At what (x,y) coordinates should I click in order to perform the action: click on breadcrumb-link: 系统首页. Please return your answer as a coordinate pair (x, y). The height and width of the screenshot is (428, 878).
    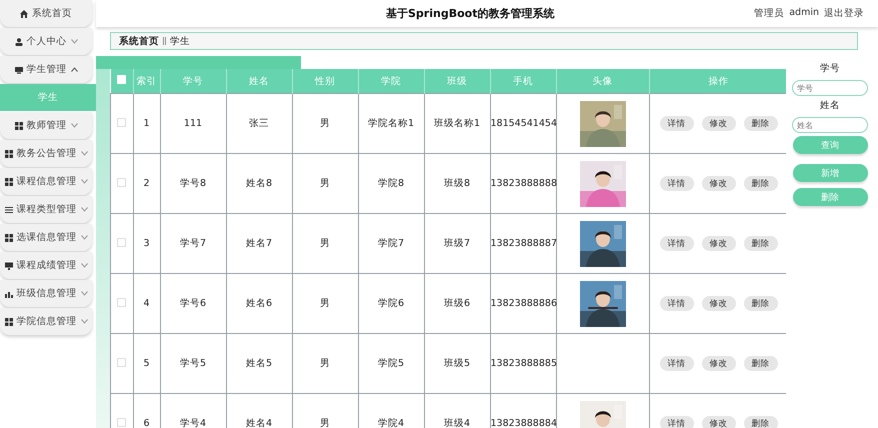
    Looking at the image, I should click on (139, 41).